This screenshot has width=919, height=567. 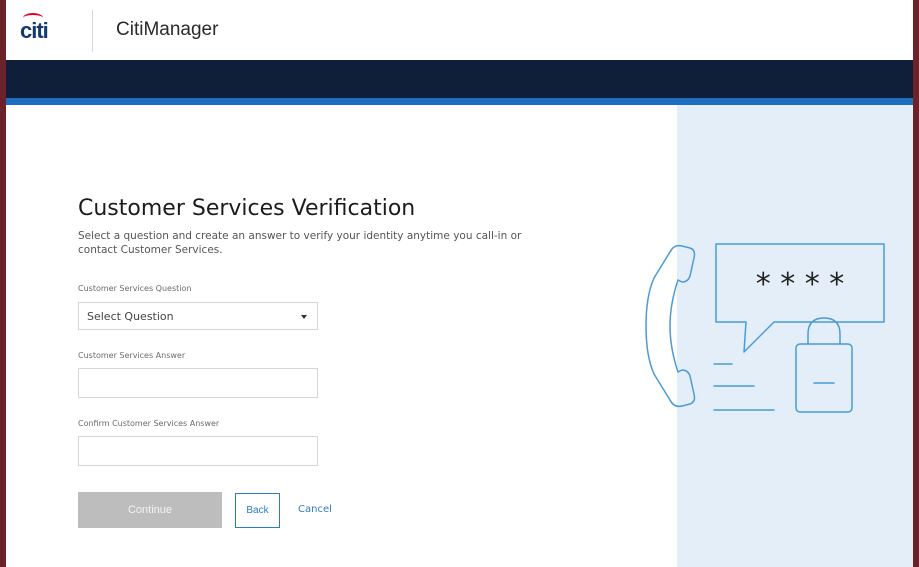 I want to click on question-label: Customer Services Question, so click(x=135, y=288).